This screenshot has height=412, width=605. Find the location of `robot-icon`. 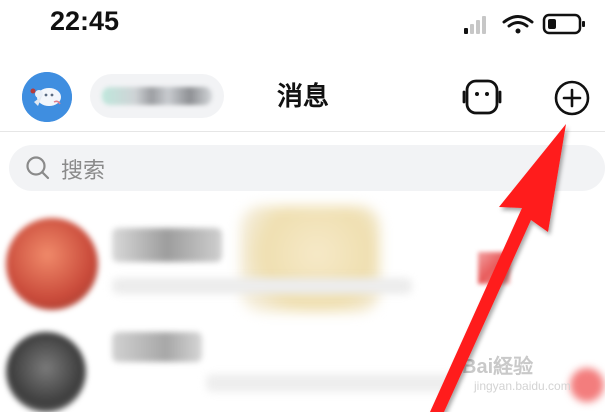

robot-icon is located at coordinates (482, 97).